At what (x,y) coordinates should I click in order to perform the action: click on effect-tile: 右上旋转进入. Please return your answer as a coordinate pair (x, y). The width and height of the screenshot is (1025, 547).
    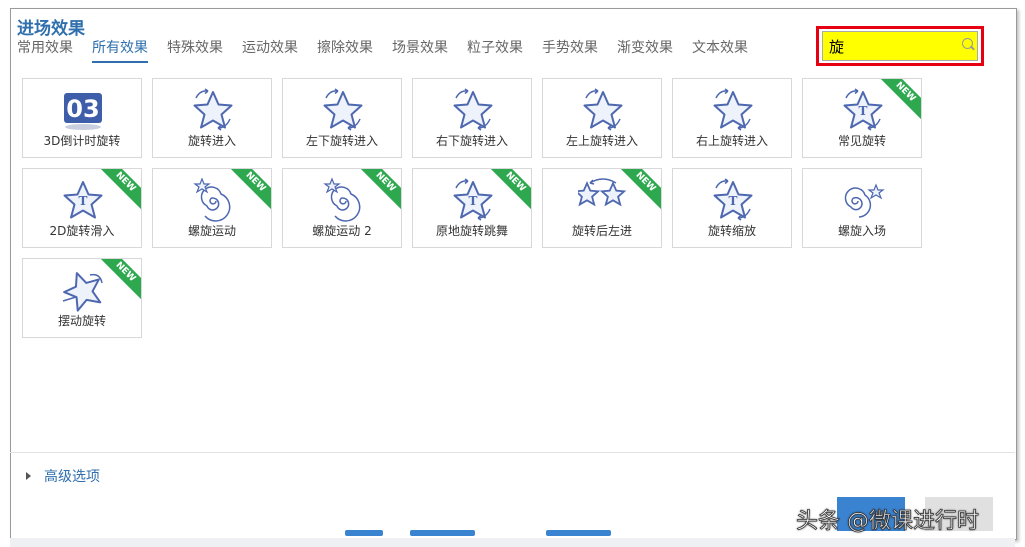
    Looking at the image, I should click on (732, 118).